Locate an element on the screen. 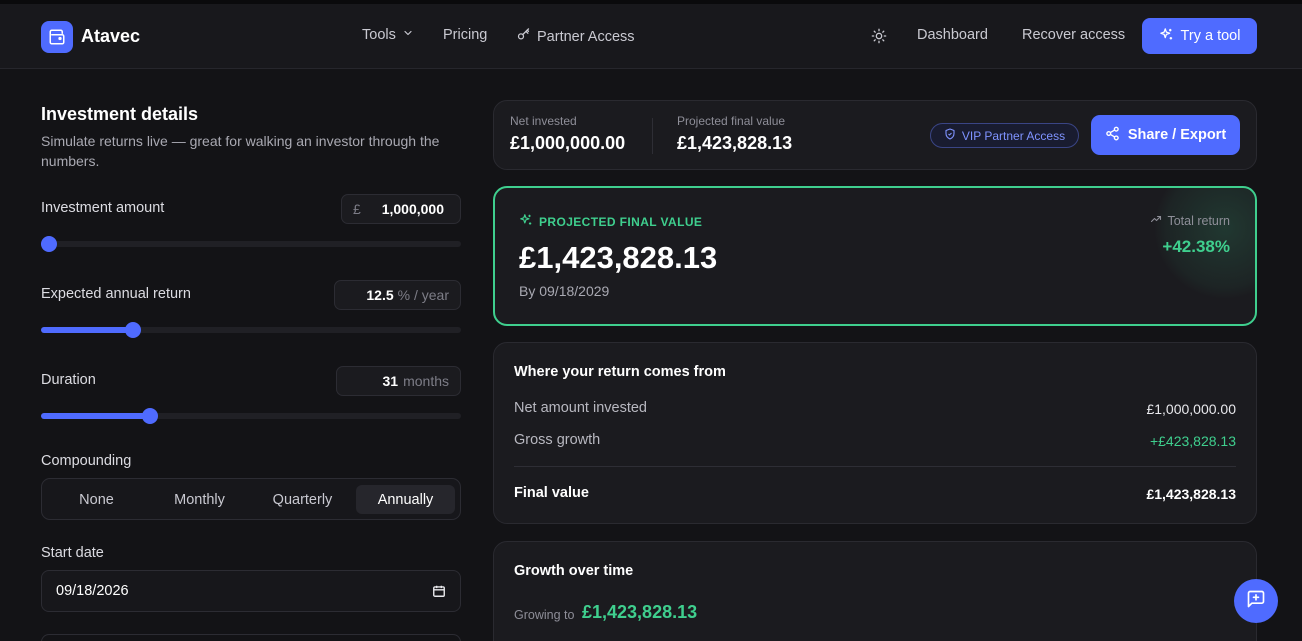  duration-input: 31 months is located at coordinates (398, 381).